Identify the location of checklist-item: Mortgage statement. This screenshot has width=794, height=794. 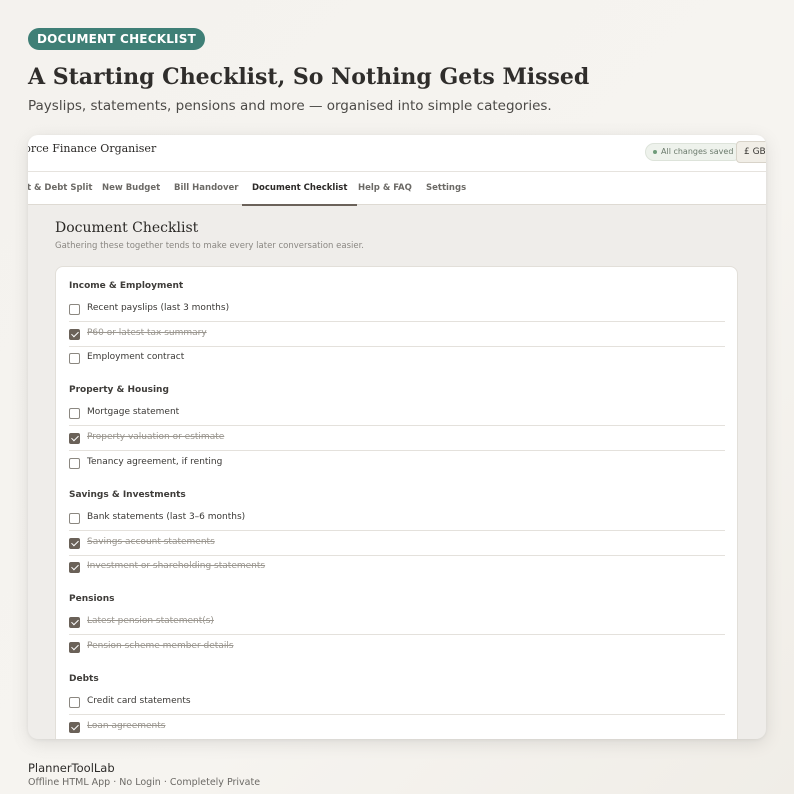
(397, 413).